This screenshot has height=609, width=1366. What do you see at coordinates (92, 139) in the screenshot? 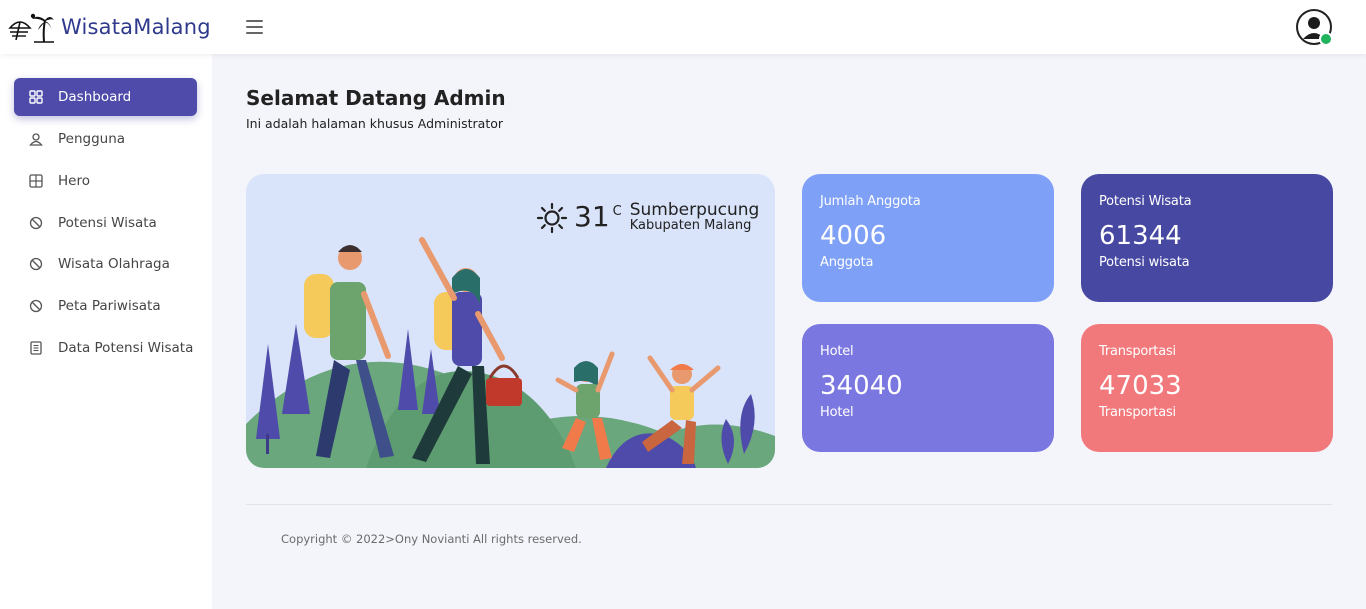
I see `sidebar-item-label: Pengguna` at bounding box center [92, 139].